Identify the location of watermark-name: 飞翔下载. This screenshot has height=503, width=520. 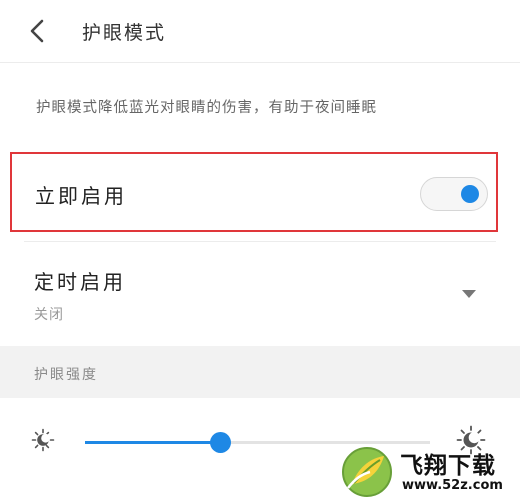
(448, 466).